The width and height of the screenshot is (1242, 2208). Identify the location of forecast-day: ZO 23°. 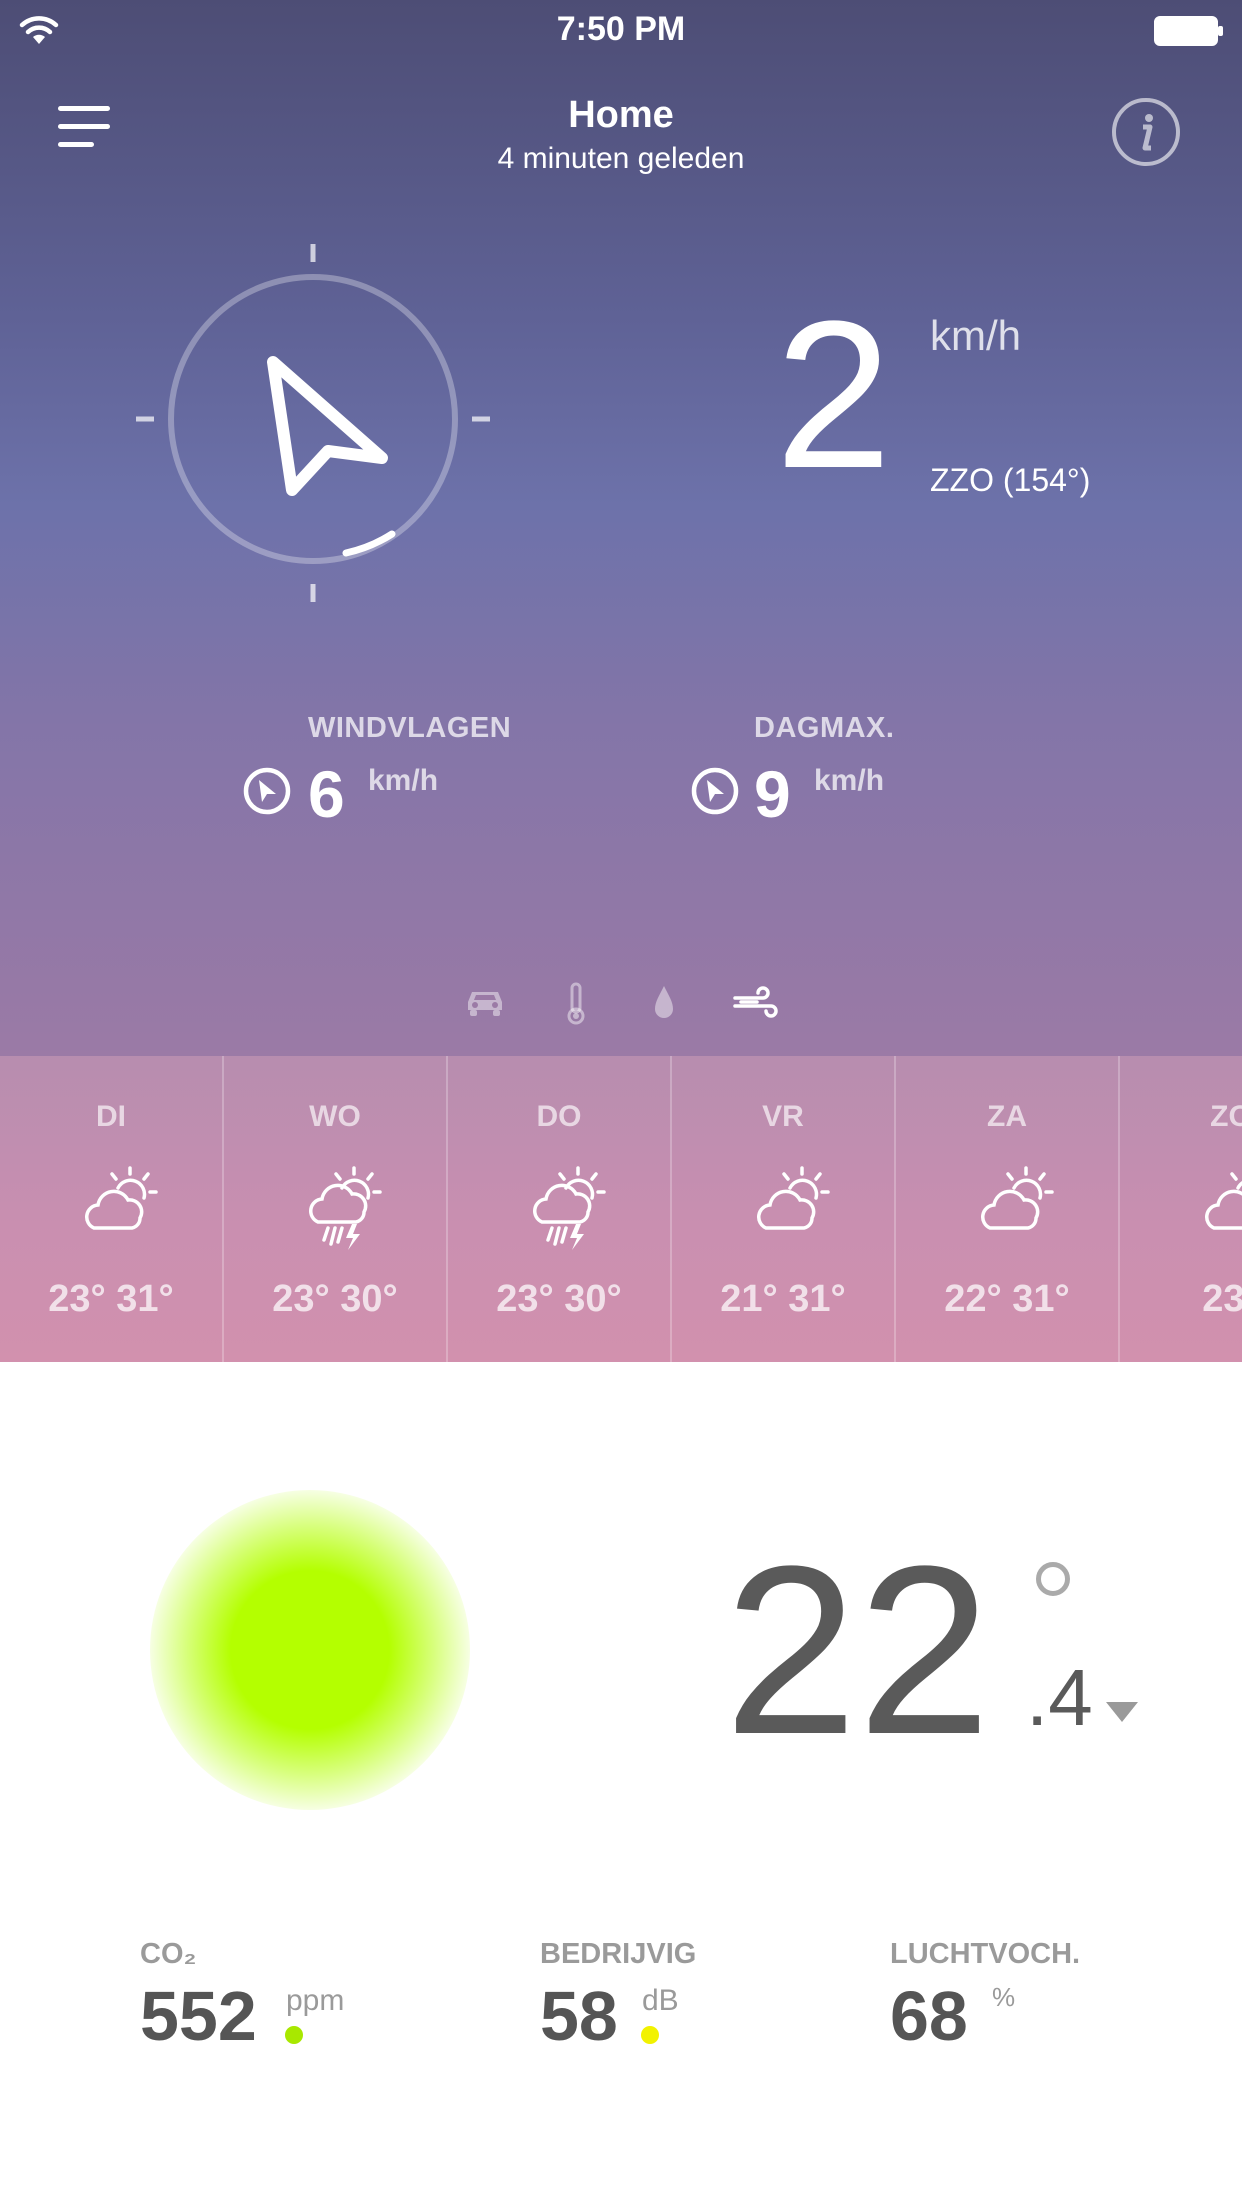
(1181, 1209).